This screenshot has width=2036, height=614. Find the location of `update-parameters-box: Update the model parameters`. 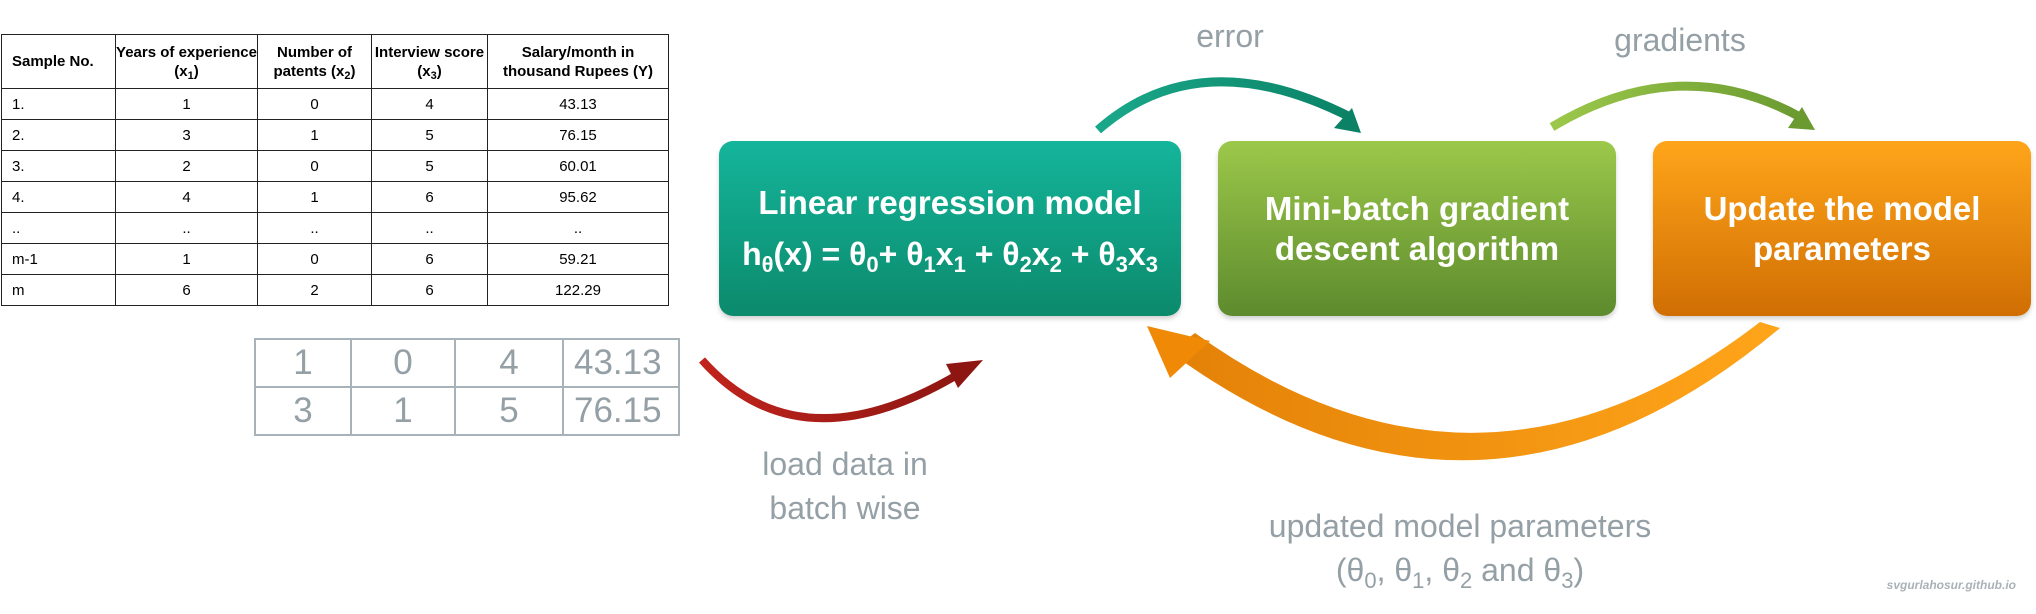

update-parameters-box: Update the model parameters is located at coordinates (1842, 228).